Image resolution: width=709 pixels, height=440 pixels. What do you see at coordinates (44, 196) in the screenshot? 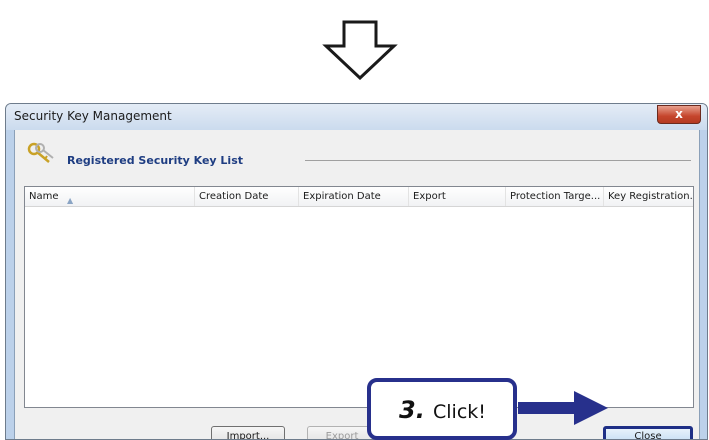
I see `column-label: Name` at bounding box center [44, 196].